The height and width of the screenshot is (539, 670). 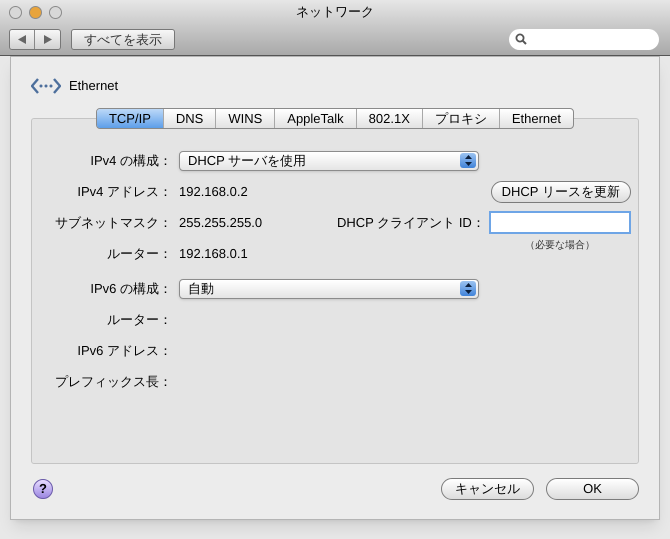 I want to click on popup-menu: 自動, so click(x=329, y=288).